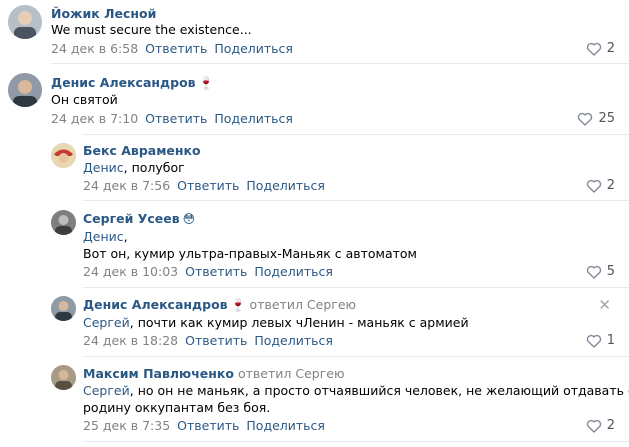 The image size is (629, 447). I want to click on comment-meta: 24 дек в 7:10 Ответить Поделиться, so click(172, 118).